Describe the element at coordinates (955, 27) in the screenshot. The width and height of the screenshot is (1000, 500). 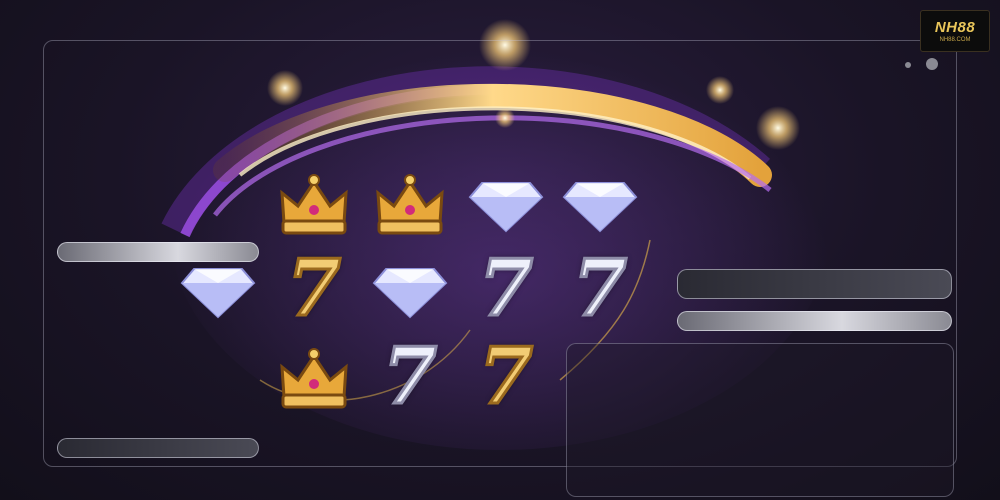
I see `logo-text: NH88` at that location.